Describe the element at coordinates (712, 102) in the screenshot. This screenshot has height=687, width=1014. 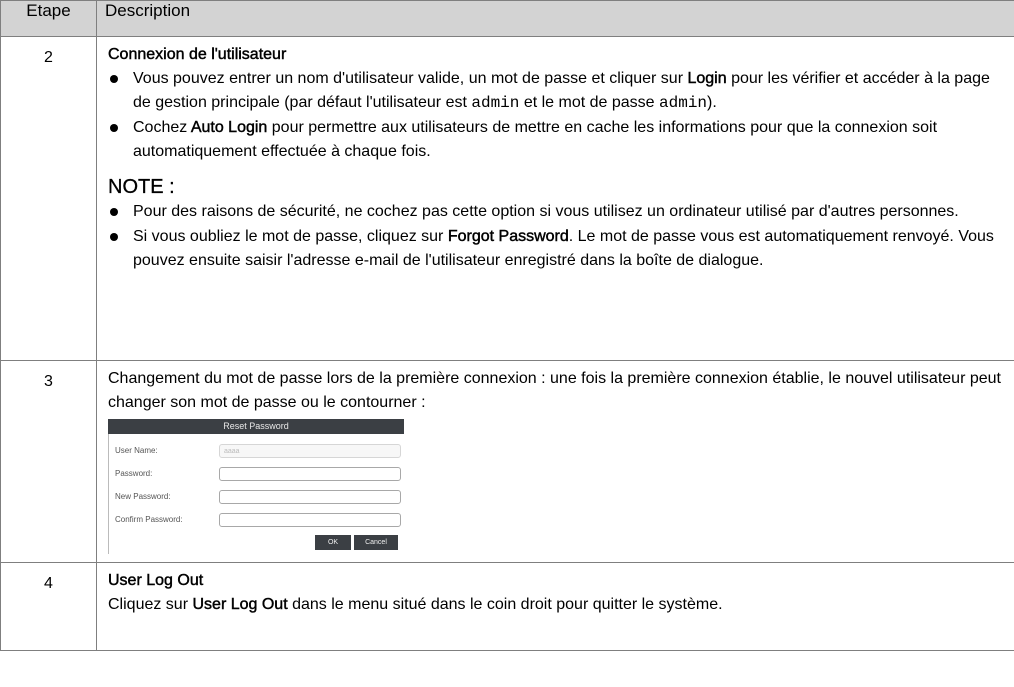
I see `text-run: ).` at that location.